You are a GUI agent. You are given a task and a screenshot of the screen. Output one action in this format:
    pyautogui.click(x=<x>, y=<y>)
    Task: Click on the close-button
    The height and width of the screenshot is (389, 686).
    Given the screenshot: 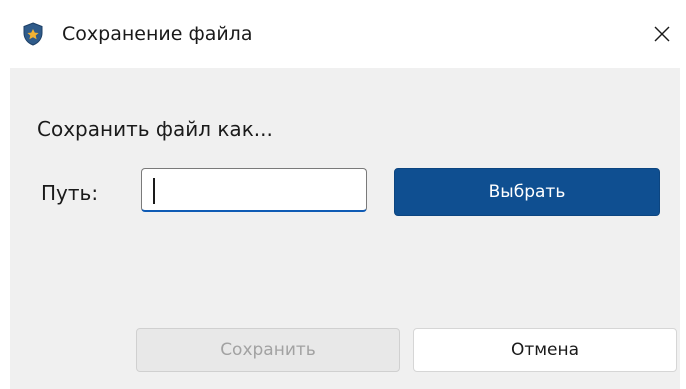 What is the action you would take?
    pyautogui.click(x=662, y=34)
    